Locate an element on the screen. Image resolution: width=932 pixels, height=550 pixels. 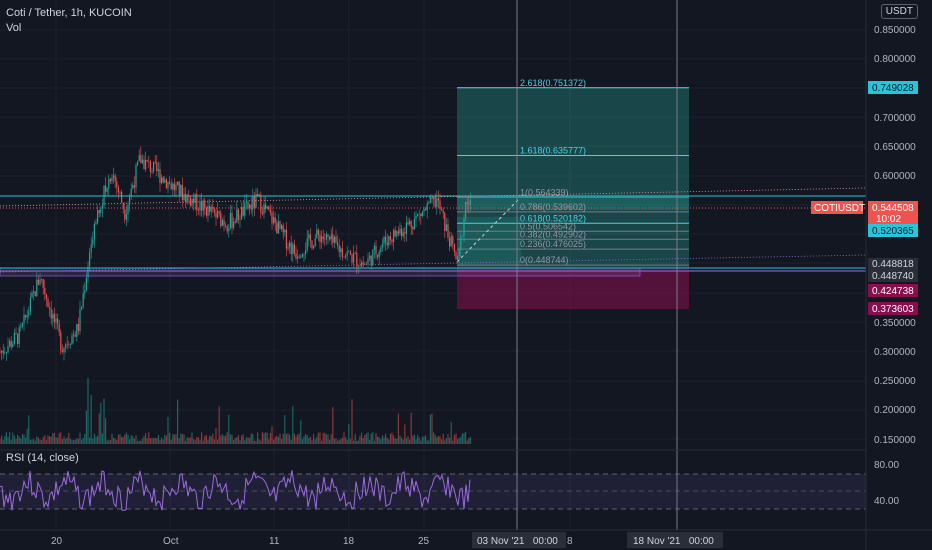
fib-shade-b is located at coordinates (489, 241).